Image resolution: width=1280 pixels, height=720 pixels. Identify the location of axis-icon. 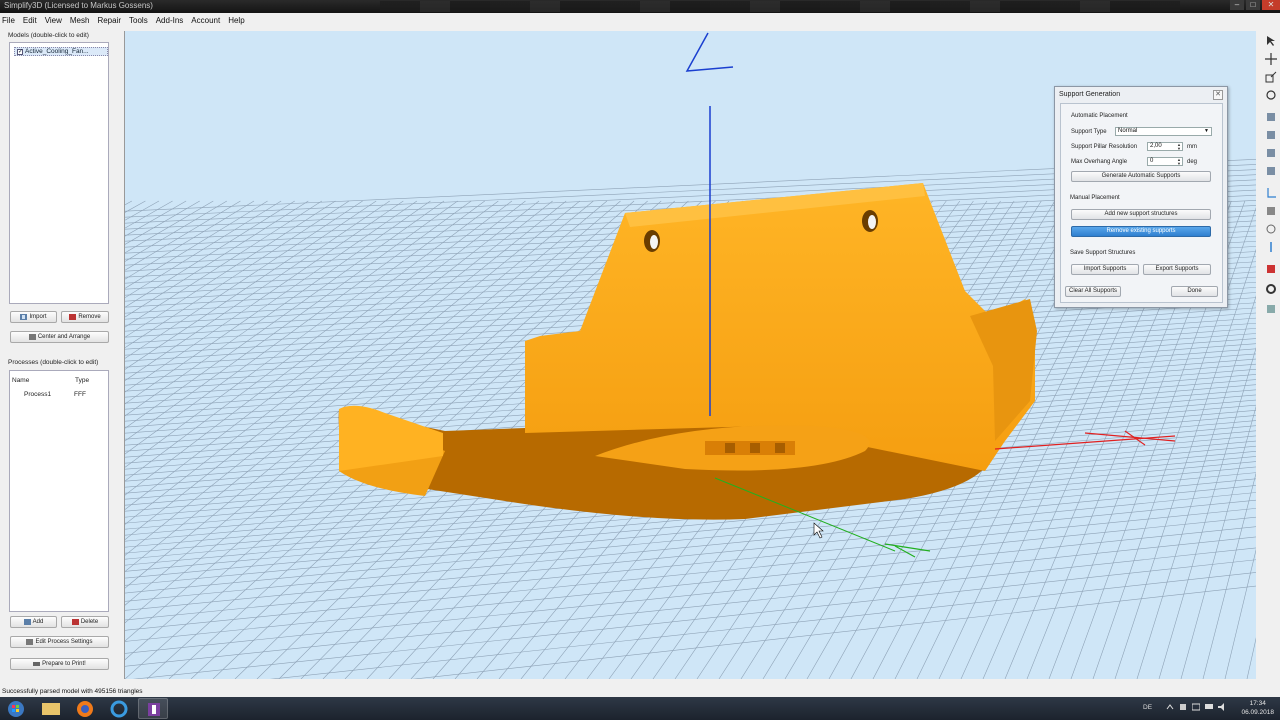
(1271, 193).